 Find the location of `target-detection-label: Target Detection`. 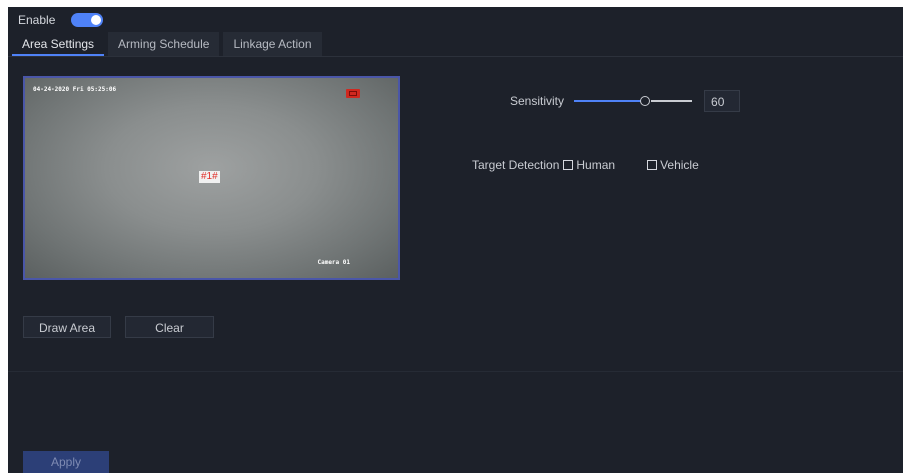

target-detection-label: Target Detection is located at coordinates (516, 165).